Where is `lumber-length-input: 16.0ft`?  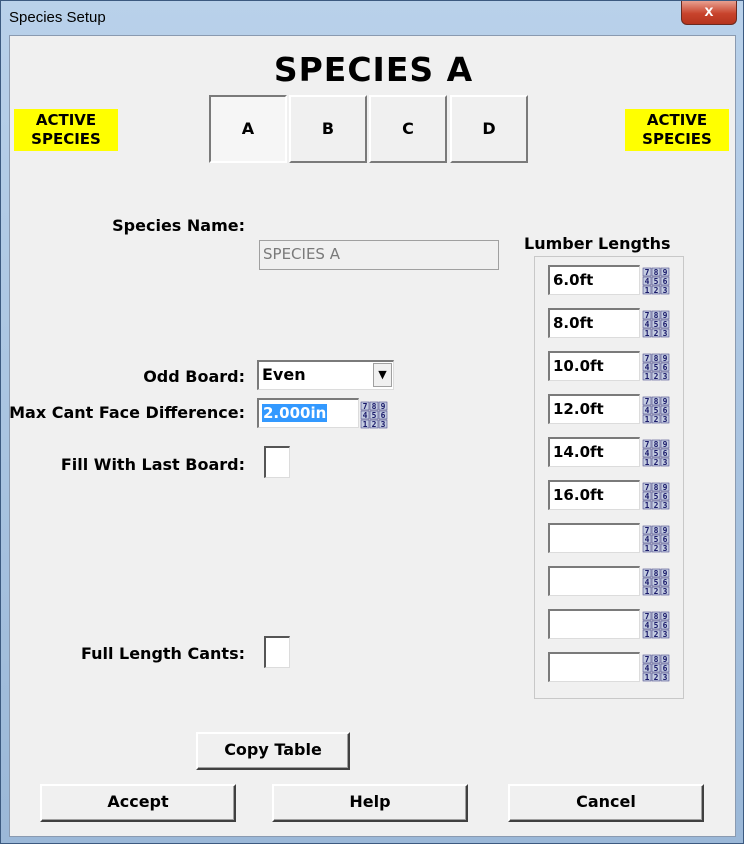 lumber-length-input: 16.0ft is located at coordinates (594, 495).